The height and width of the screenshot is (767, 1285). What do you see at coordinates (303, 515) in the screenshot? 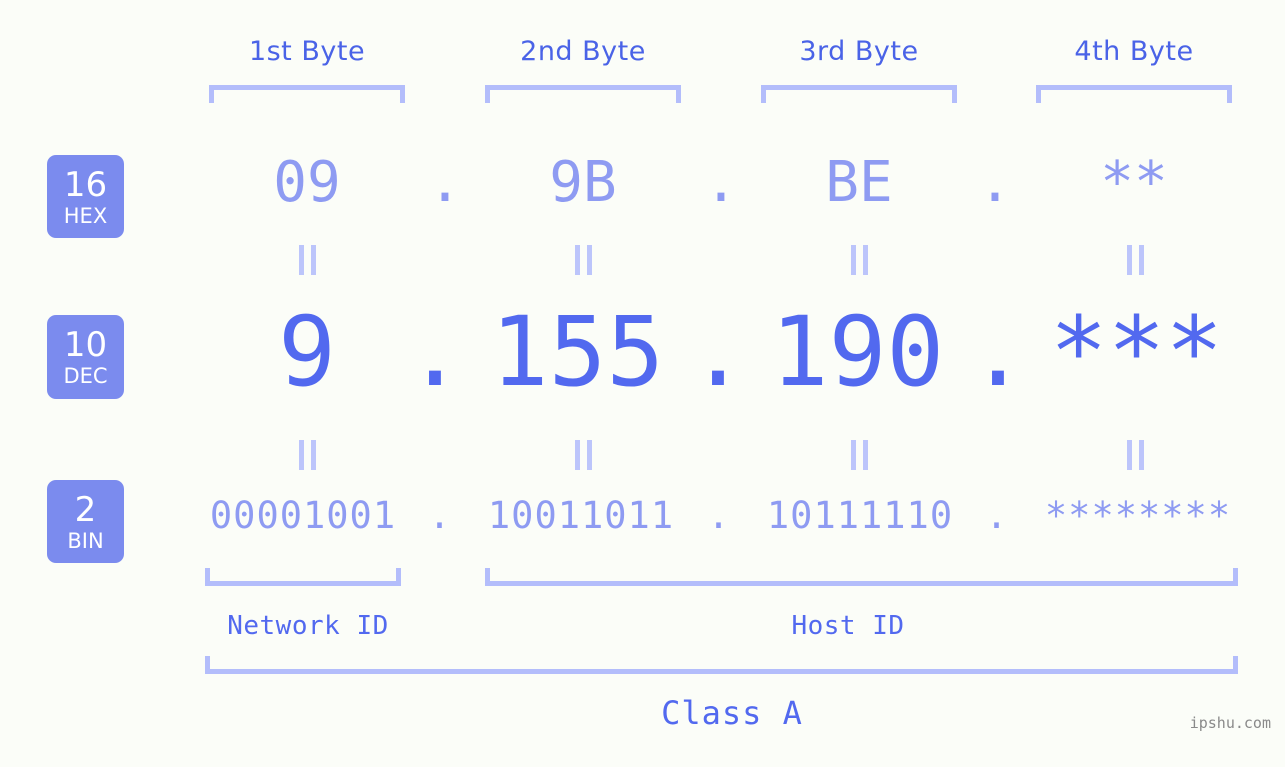
I see `bin-octet-1: 00001001` at bounding box center [303, 515].